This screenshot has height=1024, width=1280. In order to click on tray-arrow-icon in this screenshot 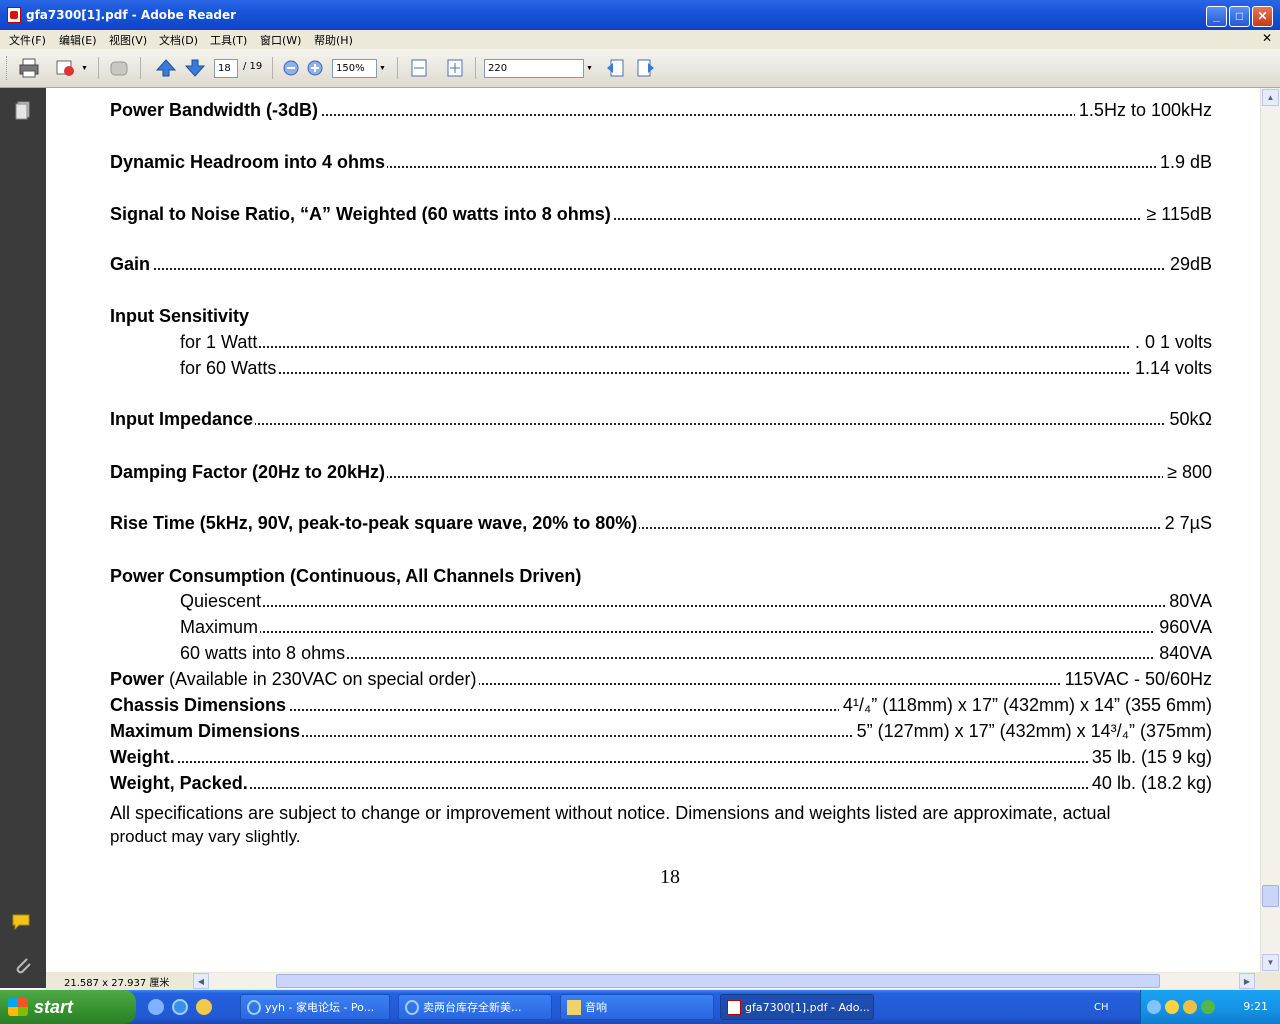, I will do `click(1154, 1007)`.